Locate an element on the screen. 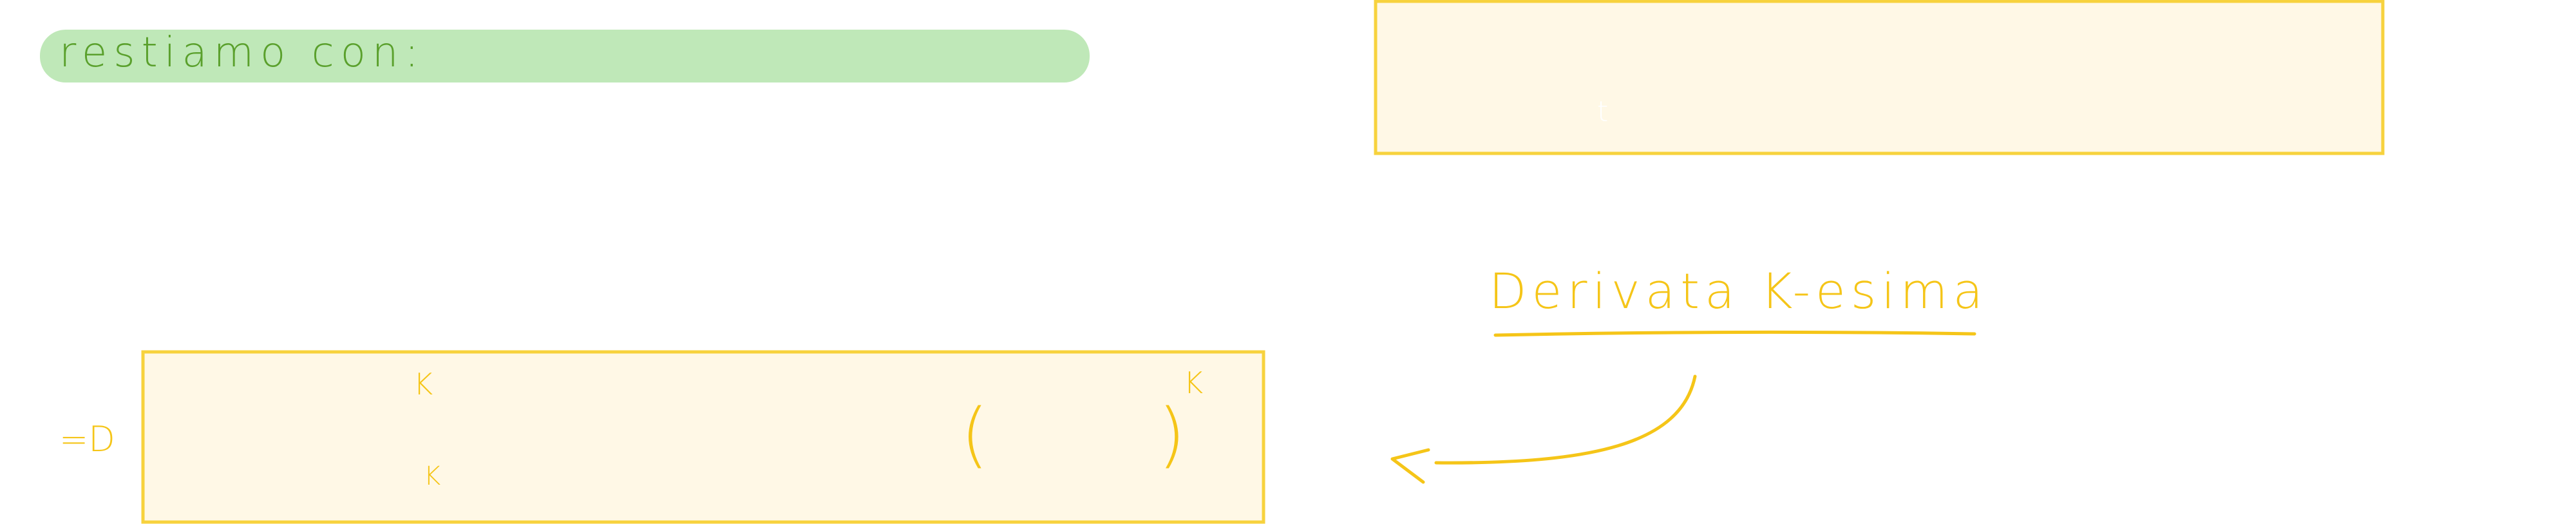  box-open-paren: ( is located at coordinates (975, 435).